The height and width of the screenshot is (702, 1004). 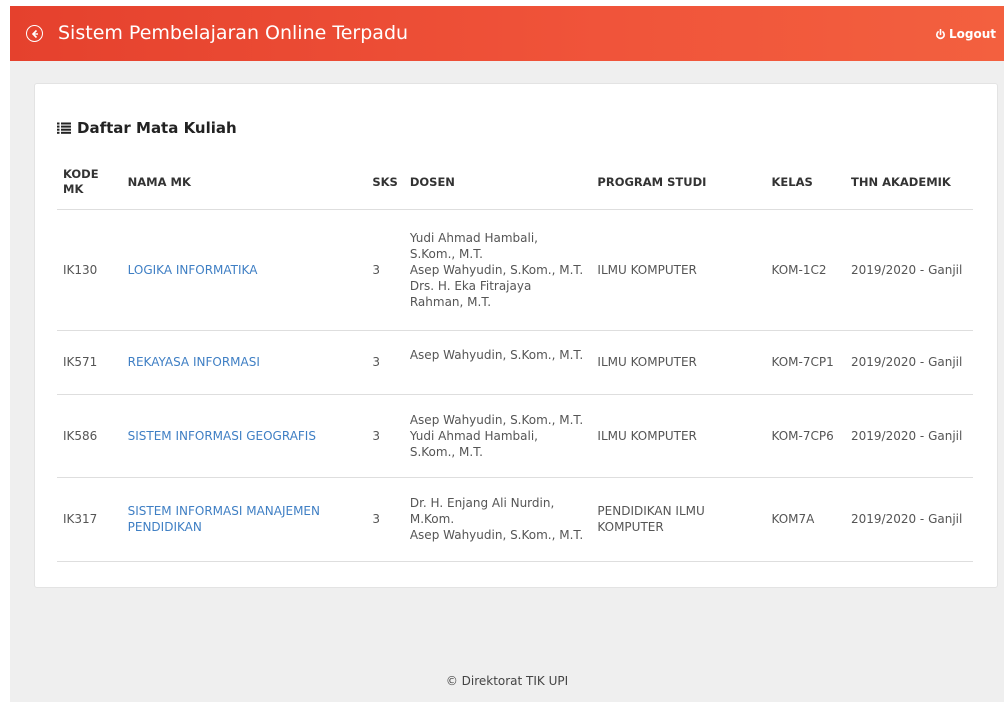 What do you see at coordinates (805, 519) in the screenshot?
I see `cell-kelas: KOM7A` at bounding box center [805, 519].